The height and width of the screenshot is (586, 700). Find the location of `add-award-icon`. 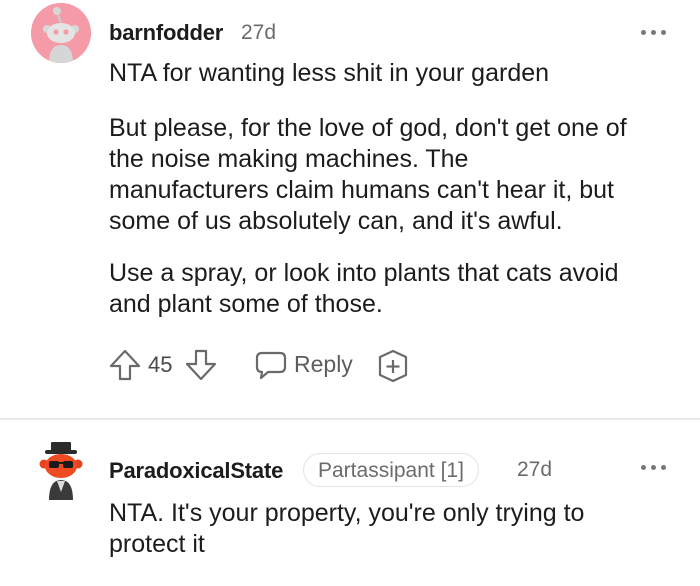

add-award-icon is located at coordinates (393, 366).